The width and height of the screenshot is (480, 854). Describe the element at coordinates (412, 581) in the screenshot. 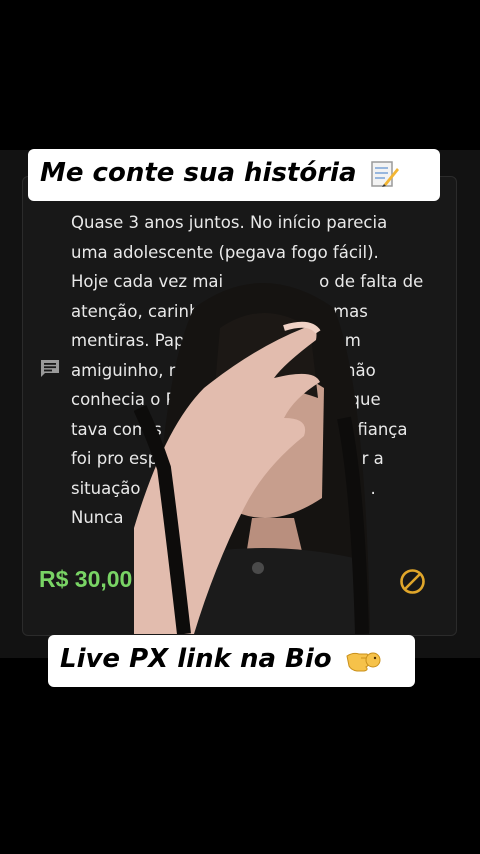

I see `block-icon` at that location.